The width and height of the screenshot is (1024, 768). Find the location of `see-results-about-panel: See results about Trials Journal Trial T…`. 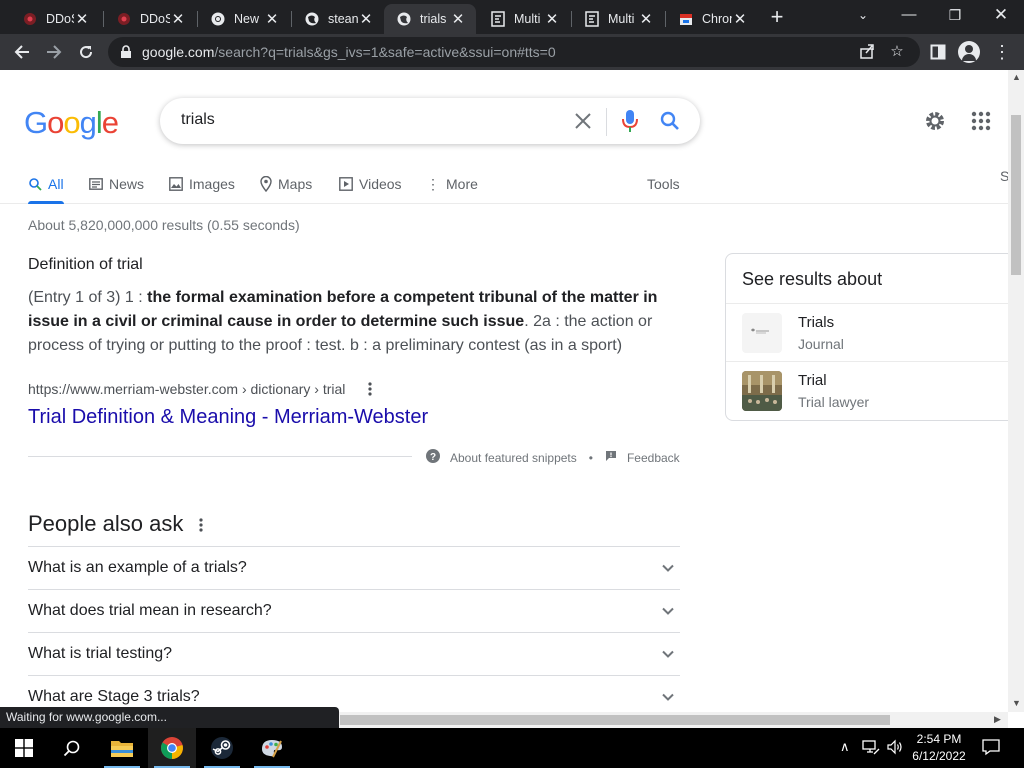

see-results-about-panel: See results about Trials Journal Trial T… is located at coordinates (866, 337).